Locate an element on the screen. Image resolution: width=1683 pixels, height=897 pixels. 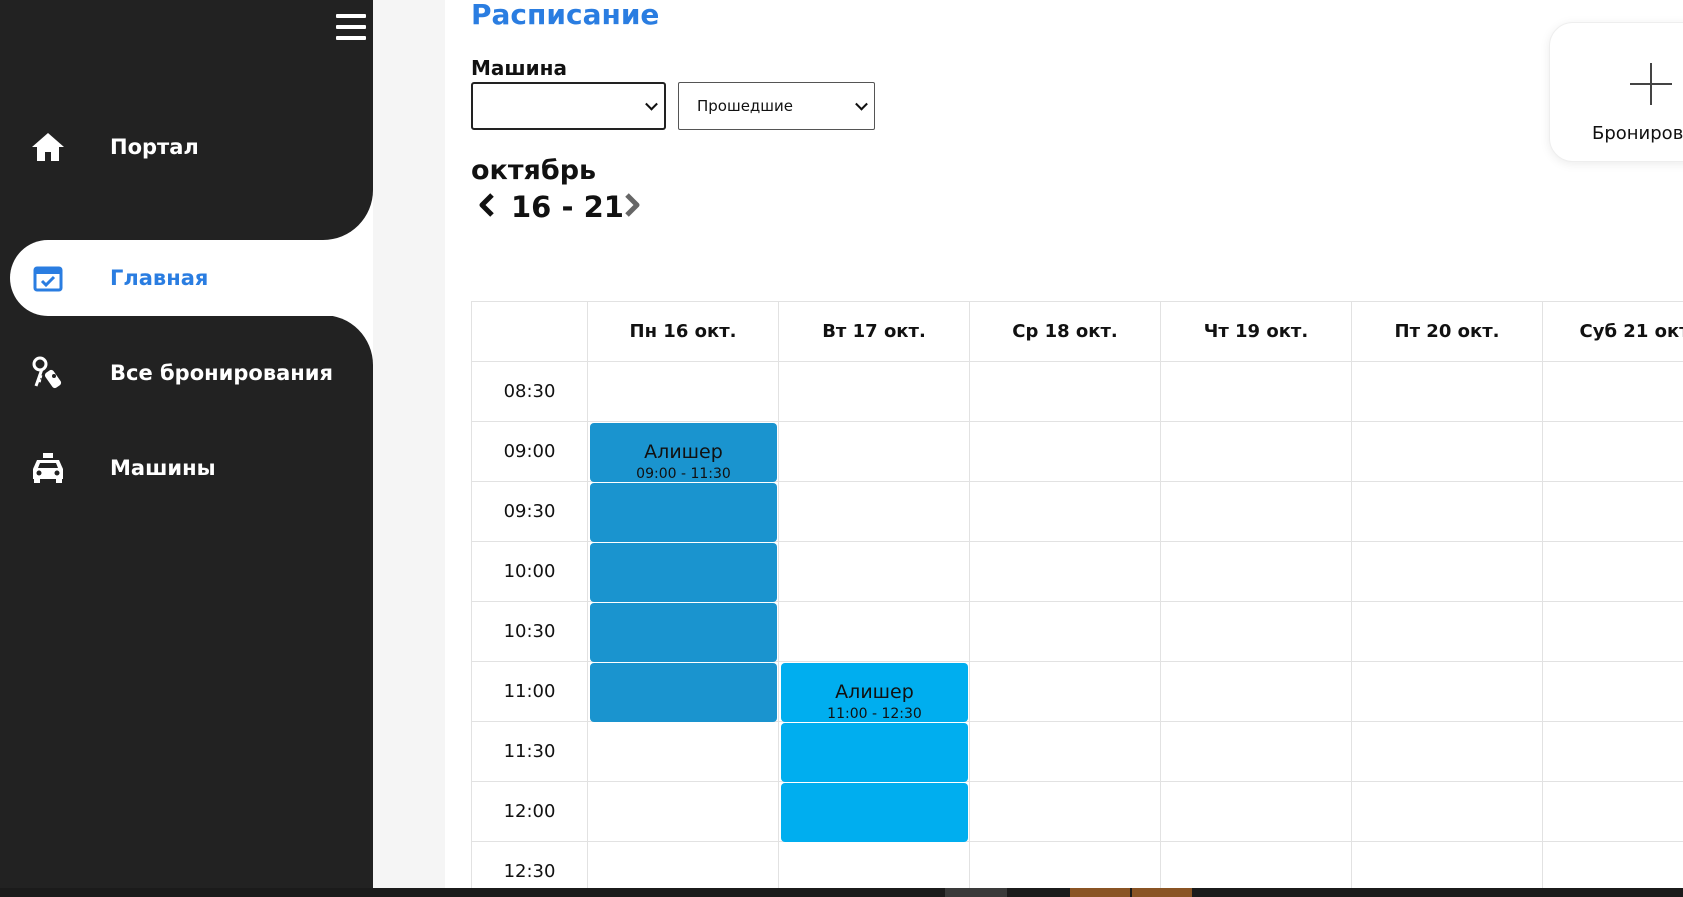
day-header-label: Ср 18 окт. is located at coordinates (1065, 331).